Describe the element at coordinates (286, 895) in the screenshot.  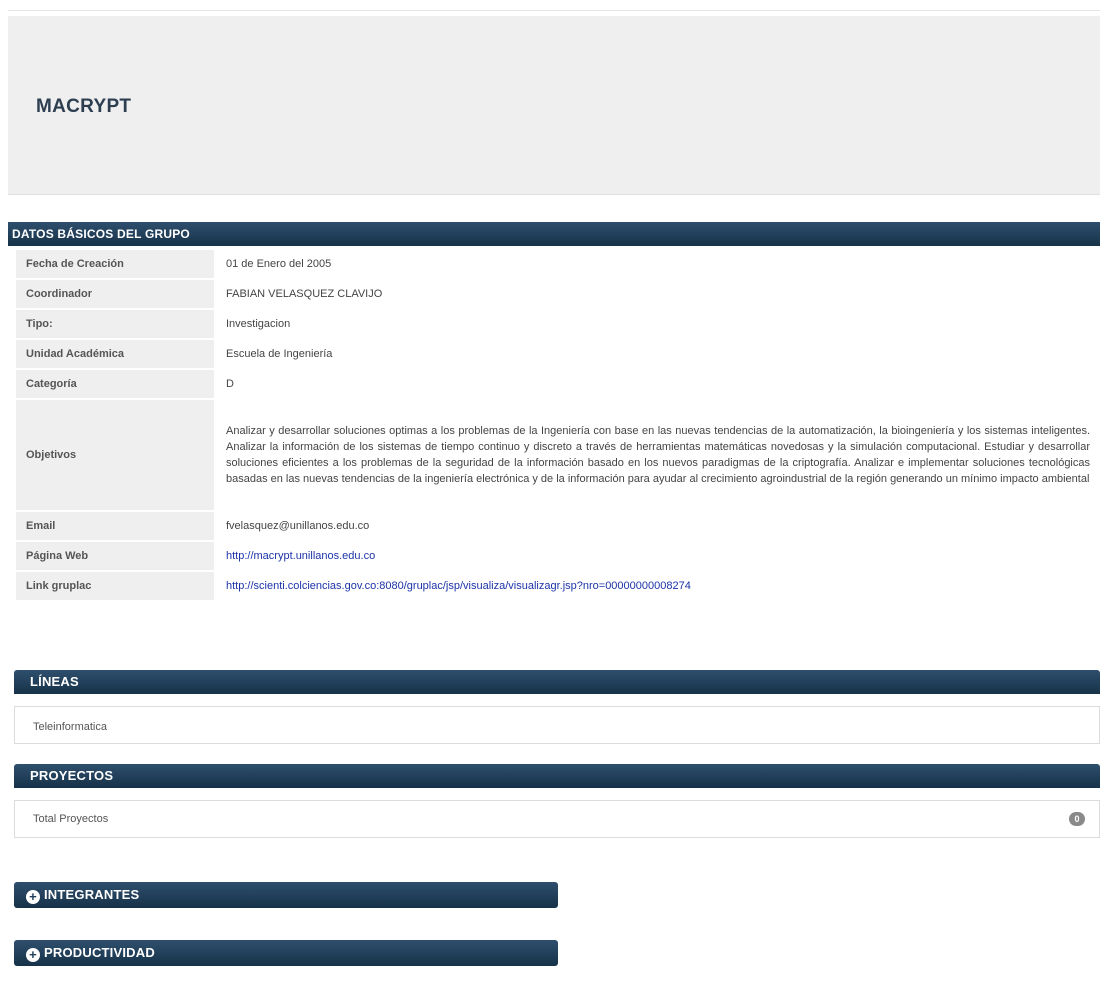
I see `integrantes-toggle-button: + INTEGRANTES` at that location.